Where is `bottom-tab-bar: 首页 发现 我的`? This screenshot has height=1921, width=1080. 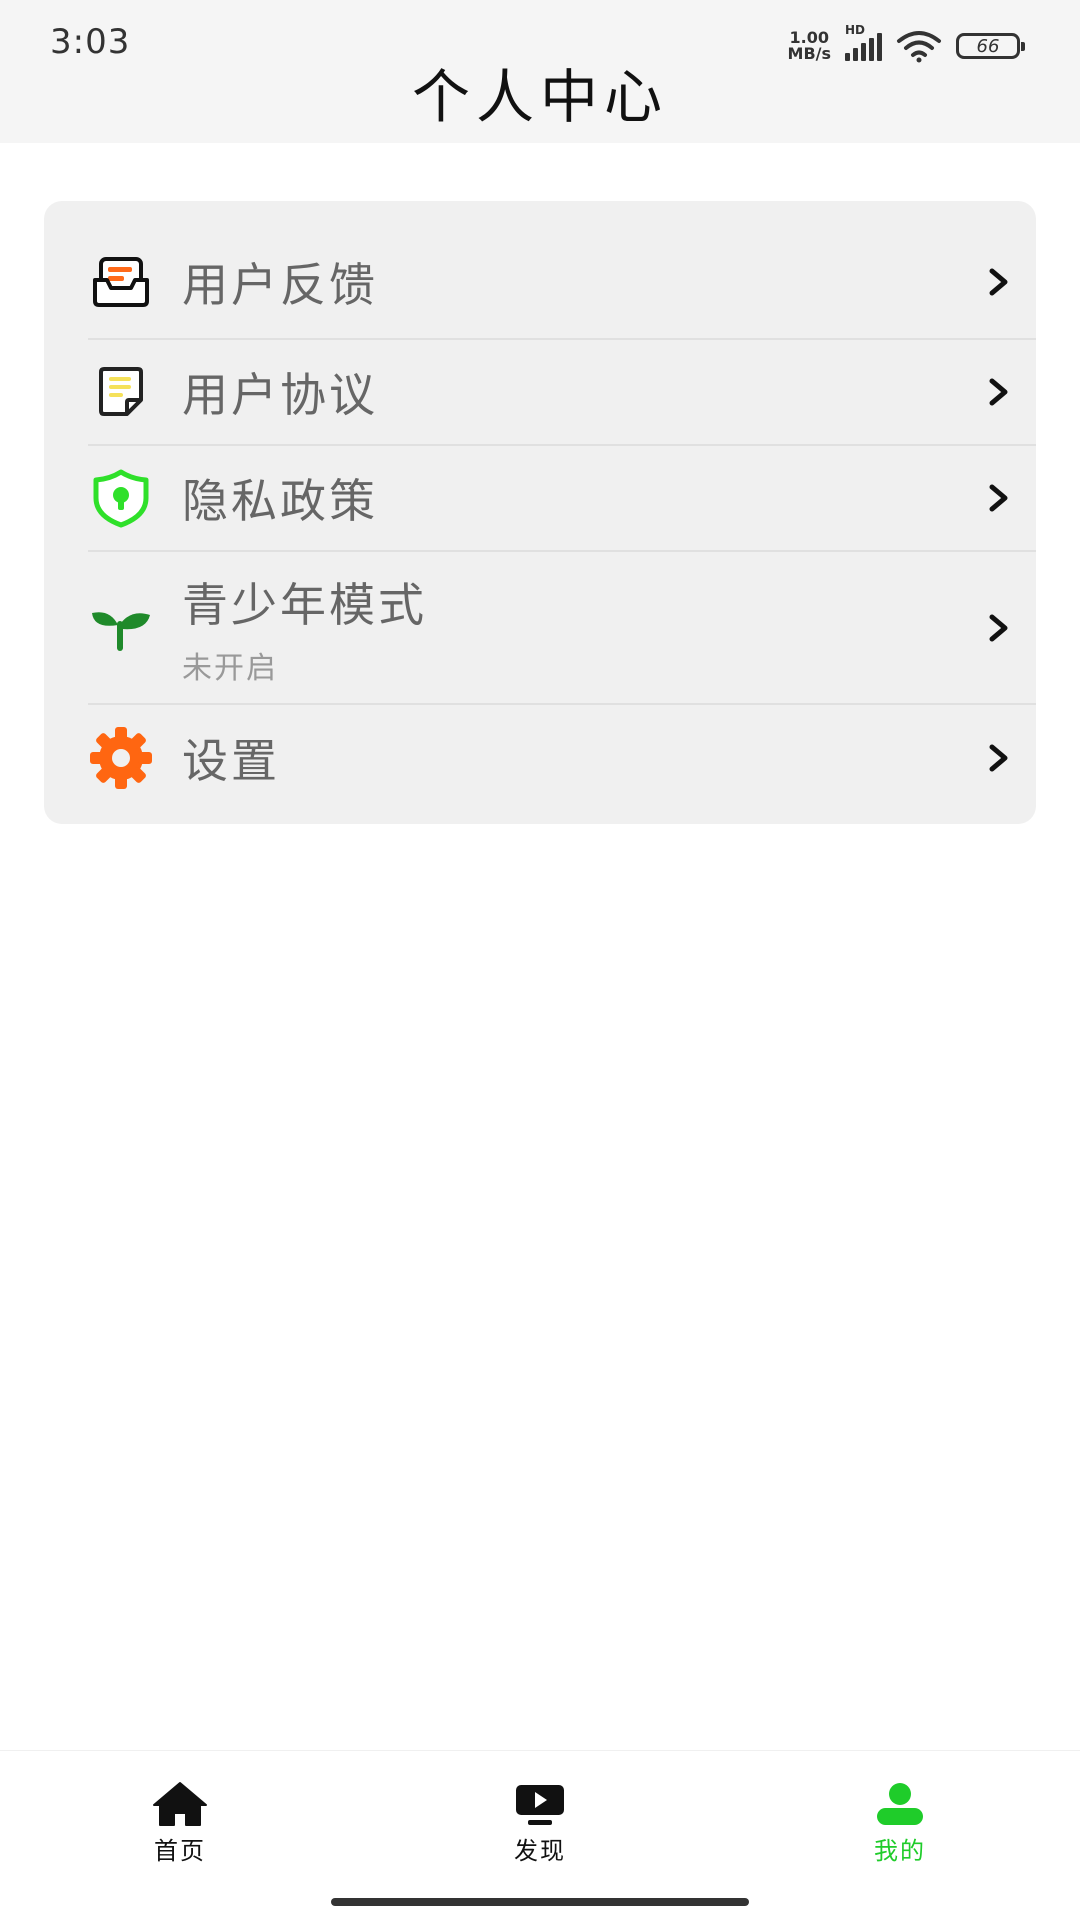 bottom-tab-bar: 首页 发现 我的 is located at coordinates (540, 1835).